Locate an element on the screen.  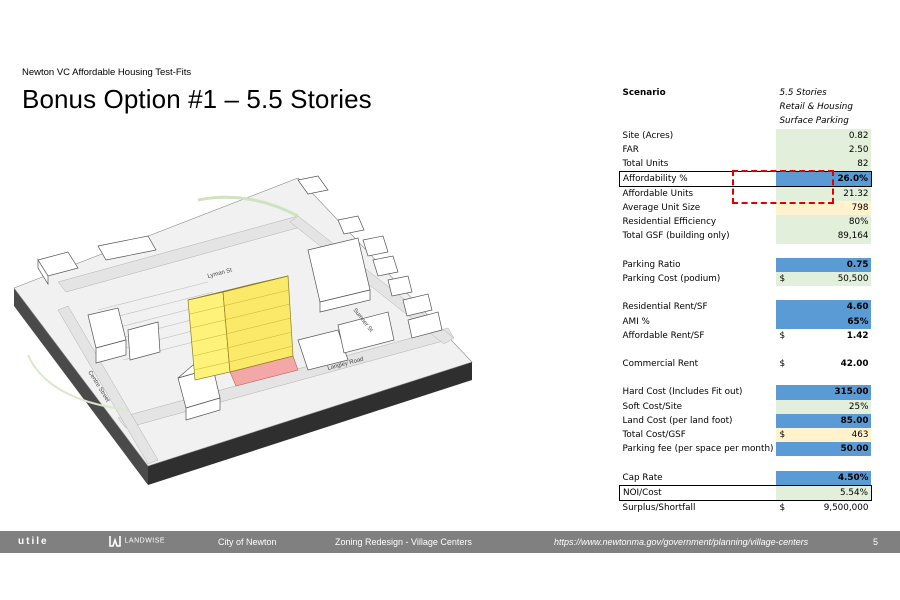
value-wrap: 0.75 is located at coordinates (824, 265).